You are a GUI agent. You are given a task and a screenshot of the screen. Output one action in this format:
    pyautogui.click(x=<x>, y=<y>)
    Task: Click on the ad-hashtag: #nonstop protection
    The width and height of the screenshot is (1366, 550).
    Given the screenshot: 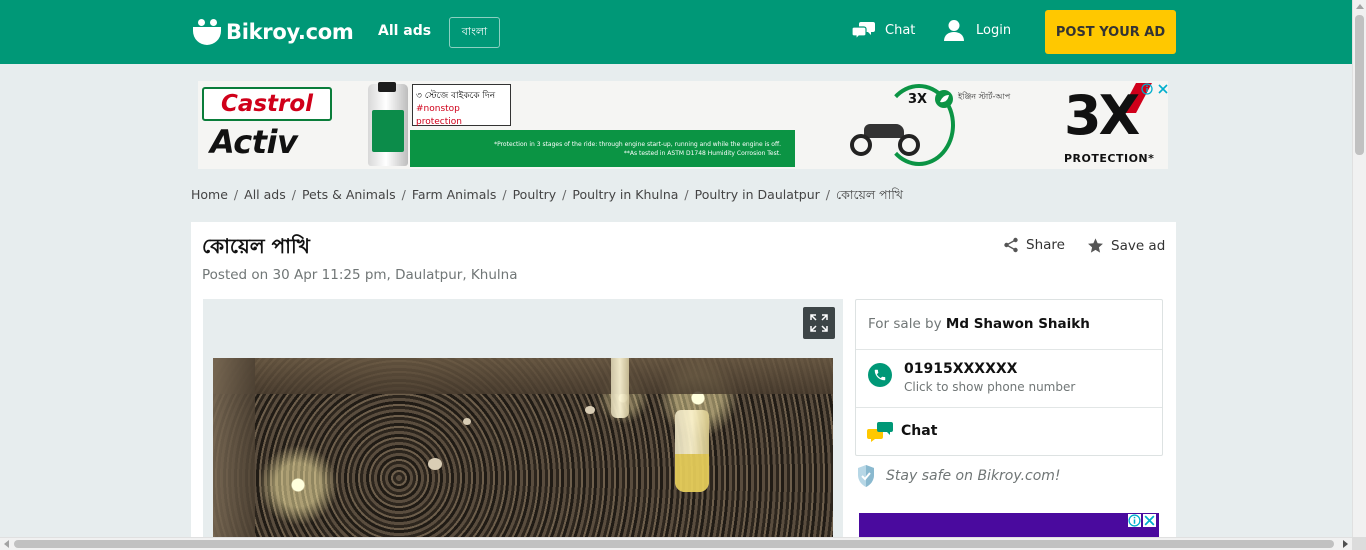 What is the action you would take?
    pyautogui.click(x=439, y=115)
    